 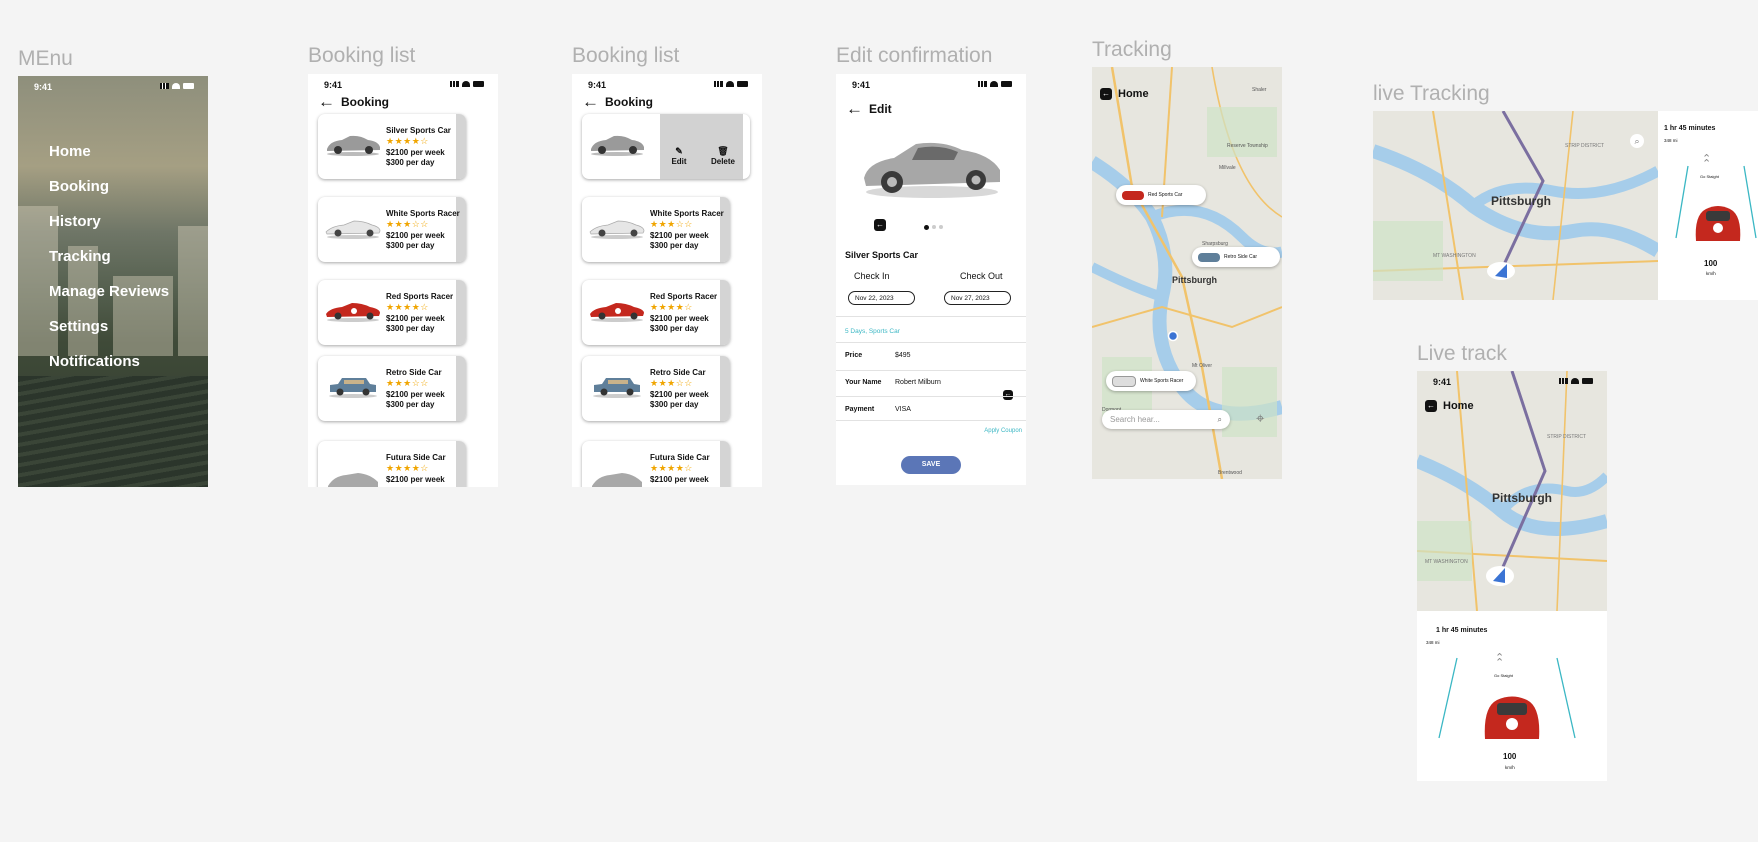 What do you see at coordinates (1236, 257) in the screenshot?
I see `car-marker-retro: Retro Side Car` at bounding box center [1236, 257].